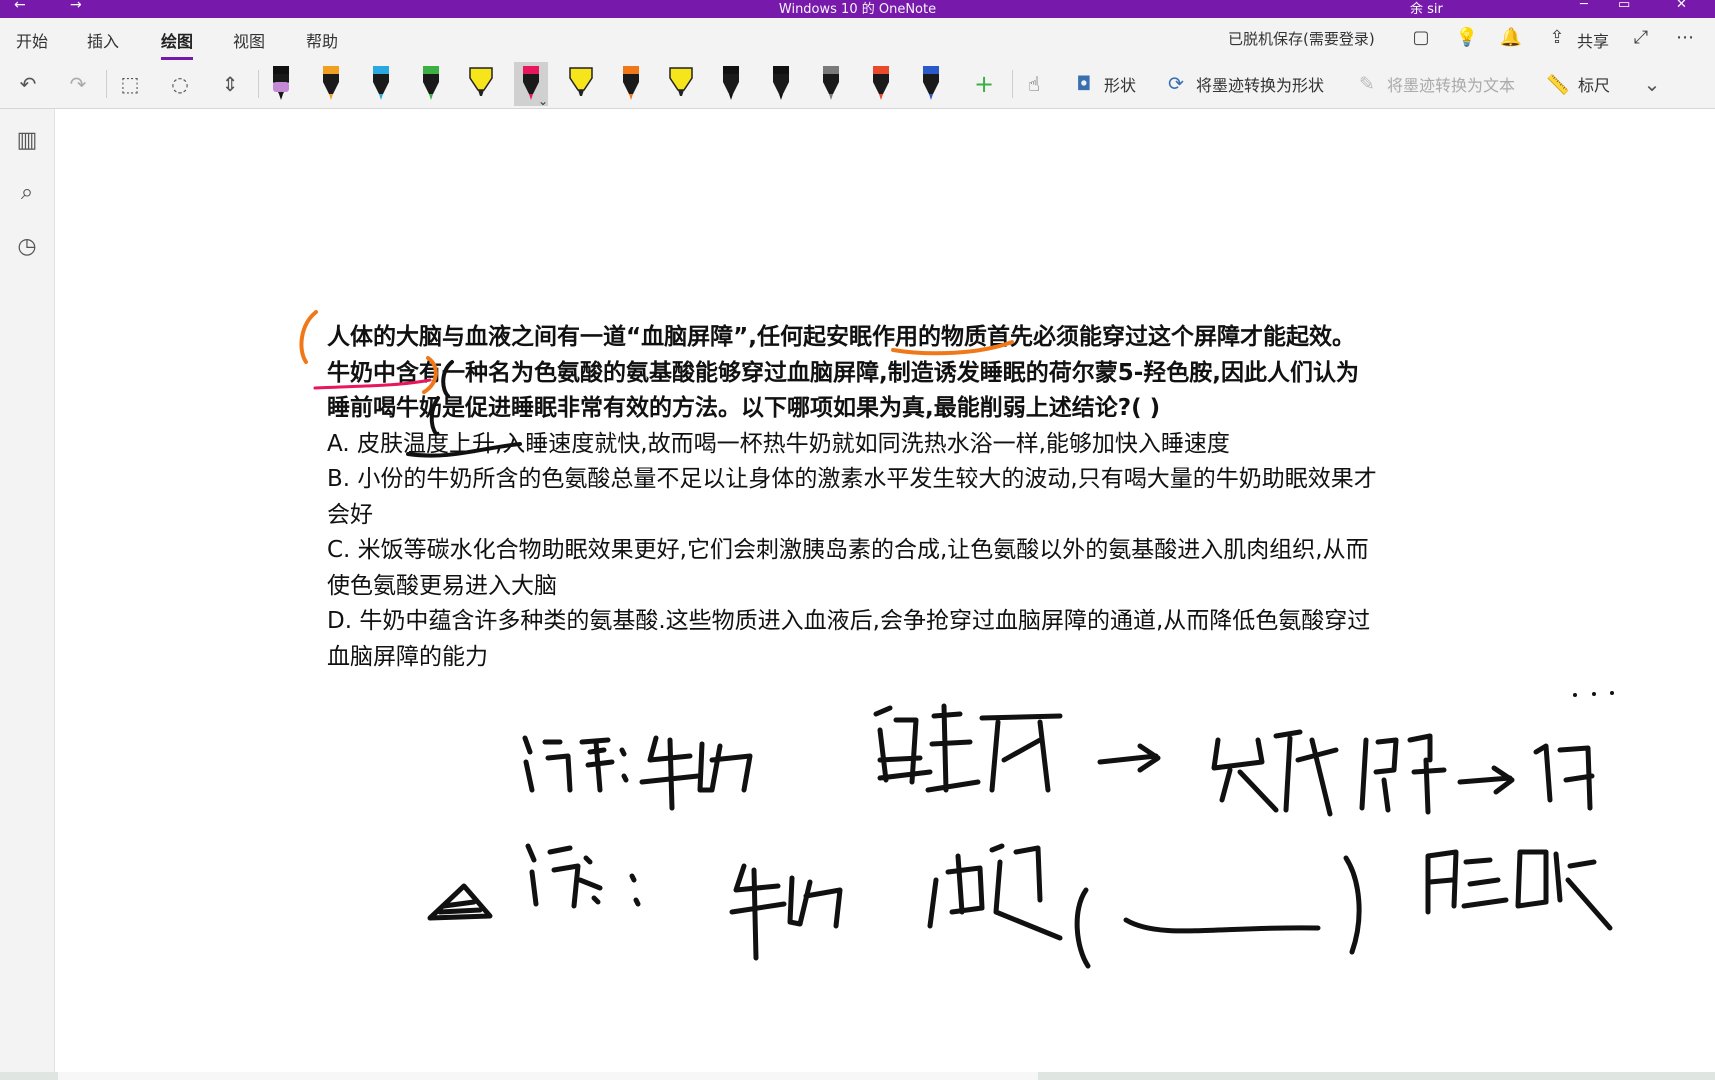  I want to click on add-space-icon: ⇕, so click(230, 84).